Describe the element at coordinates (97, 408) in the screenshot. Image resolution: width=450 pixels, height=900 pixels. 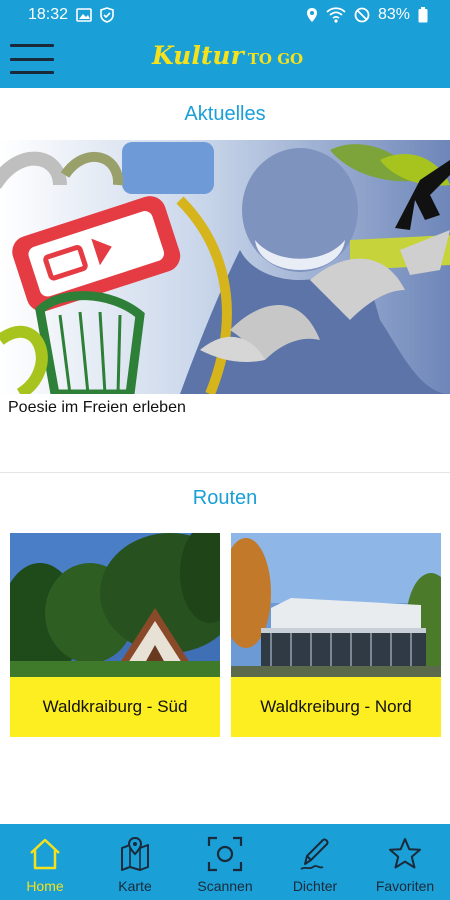
I see `news-caption: Poesie im Freien erleben` at that location.